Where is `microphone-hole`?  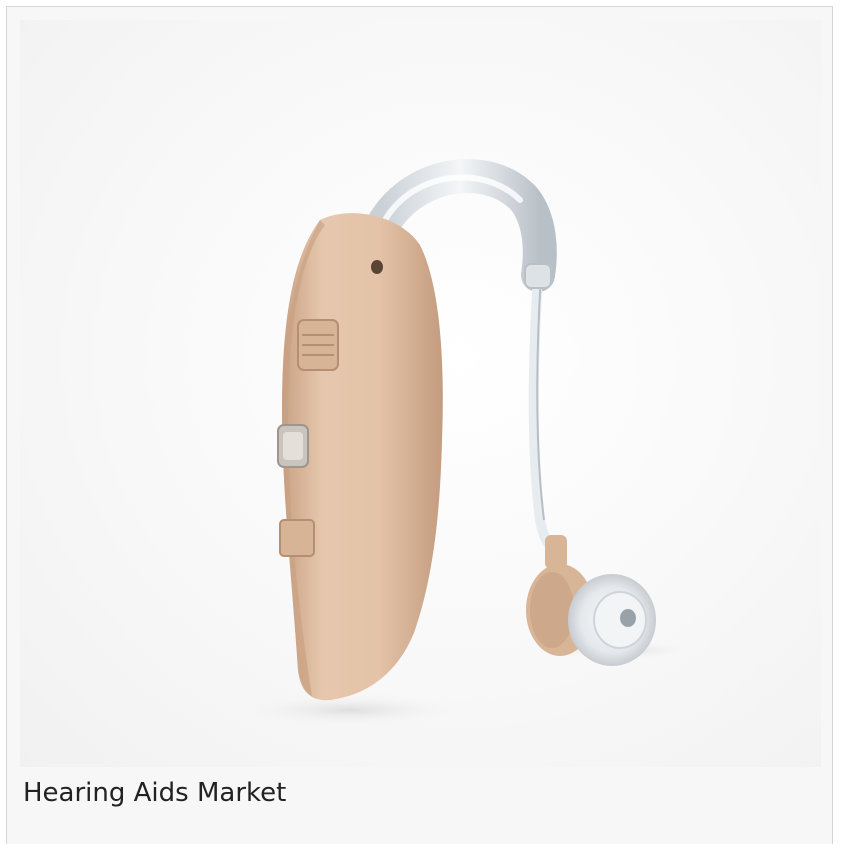
microphone-hole is located at coordinates (377, 267).